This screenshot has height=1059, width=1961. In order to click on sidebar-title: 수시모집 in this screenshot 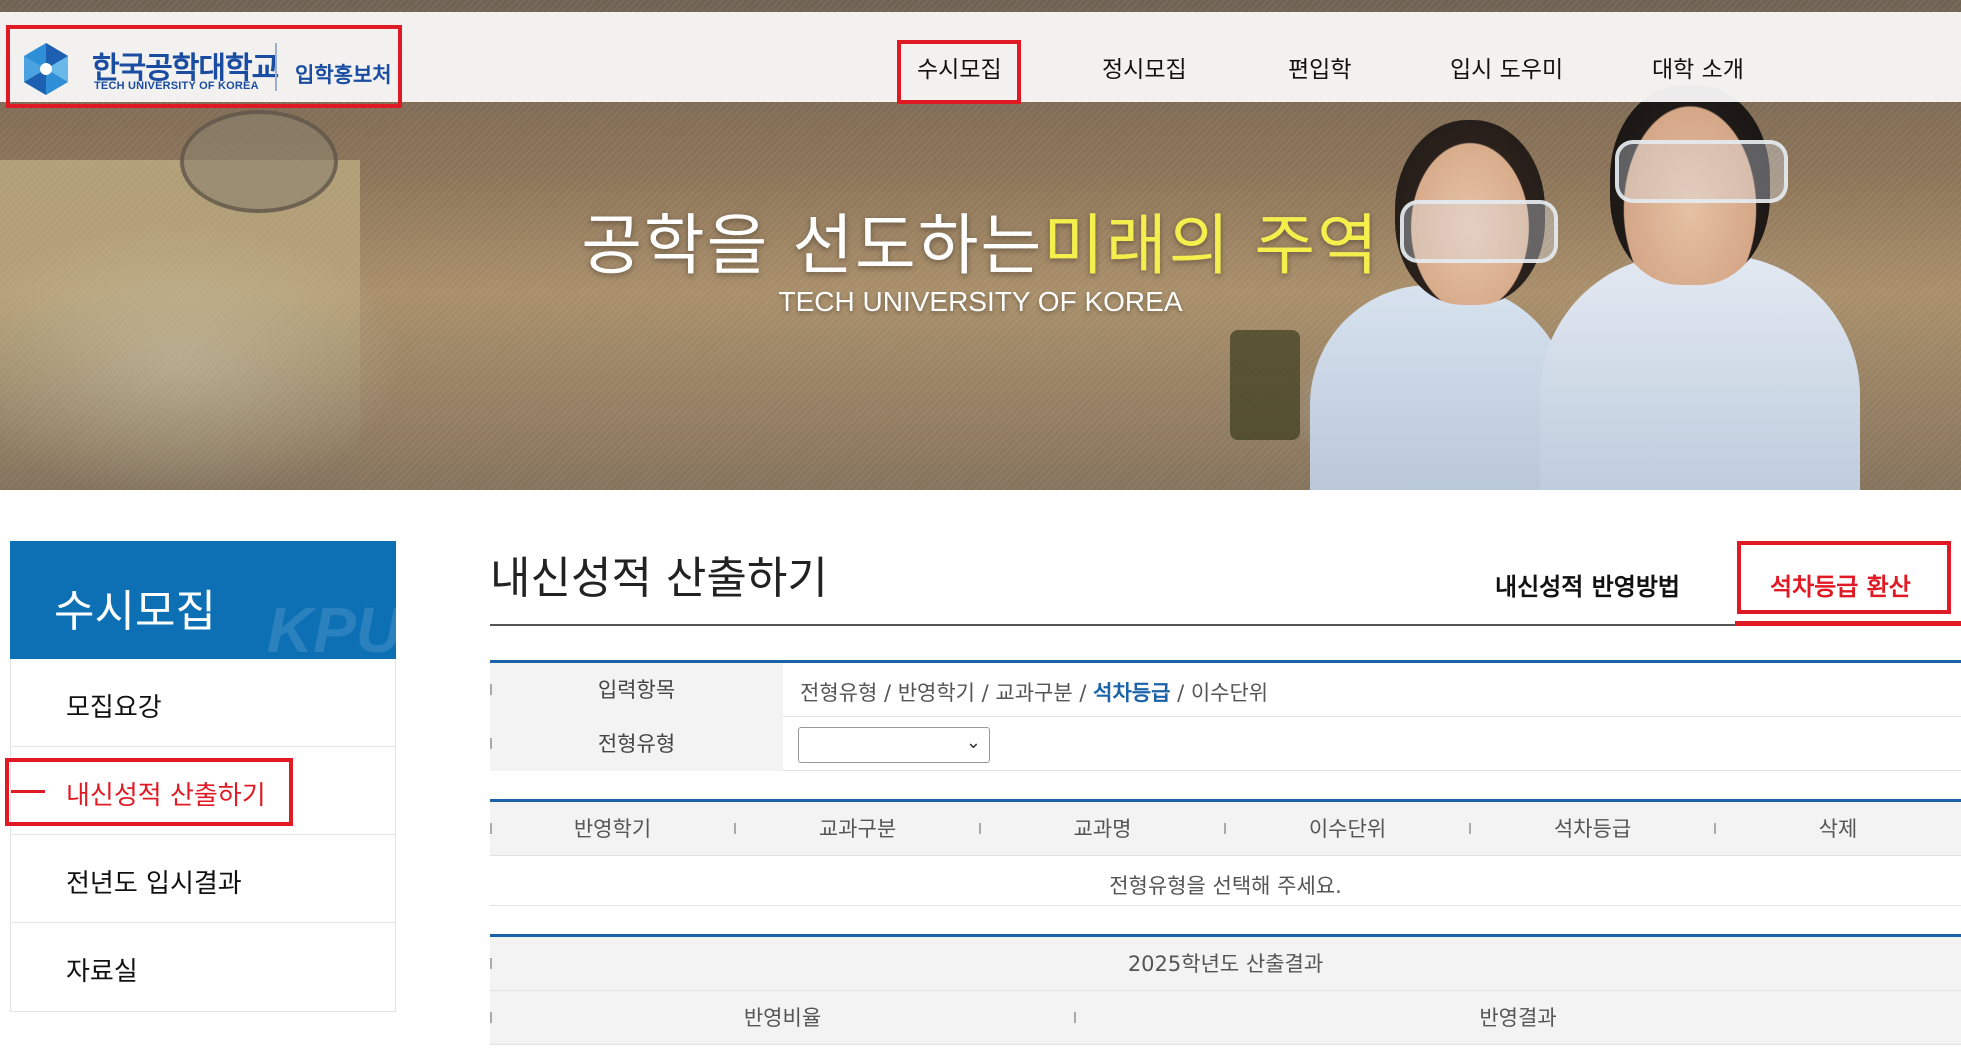, I will do `click(135, 611)`.